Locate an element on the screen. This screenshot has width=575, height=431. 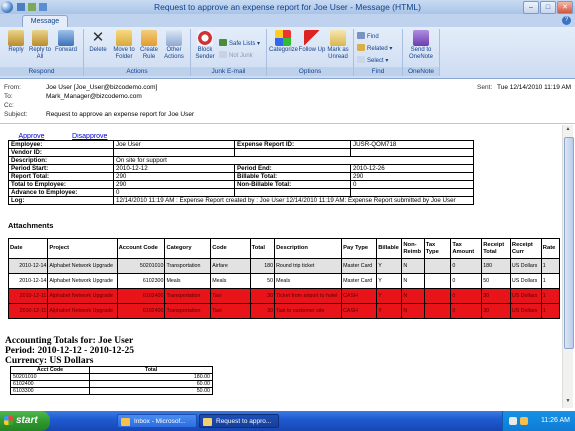
scroll-down-icon: ▼ is located at coordinates (568, 402).